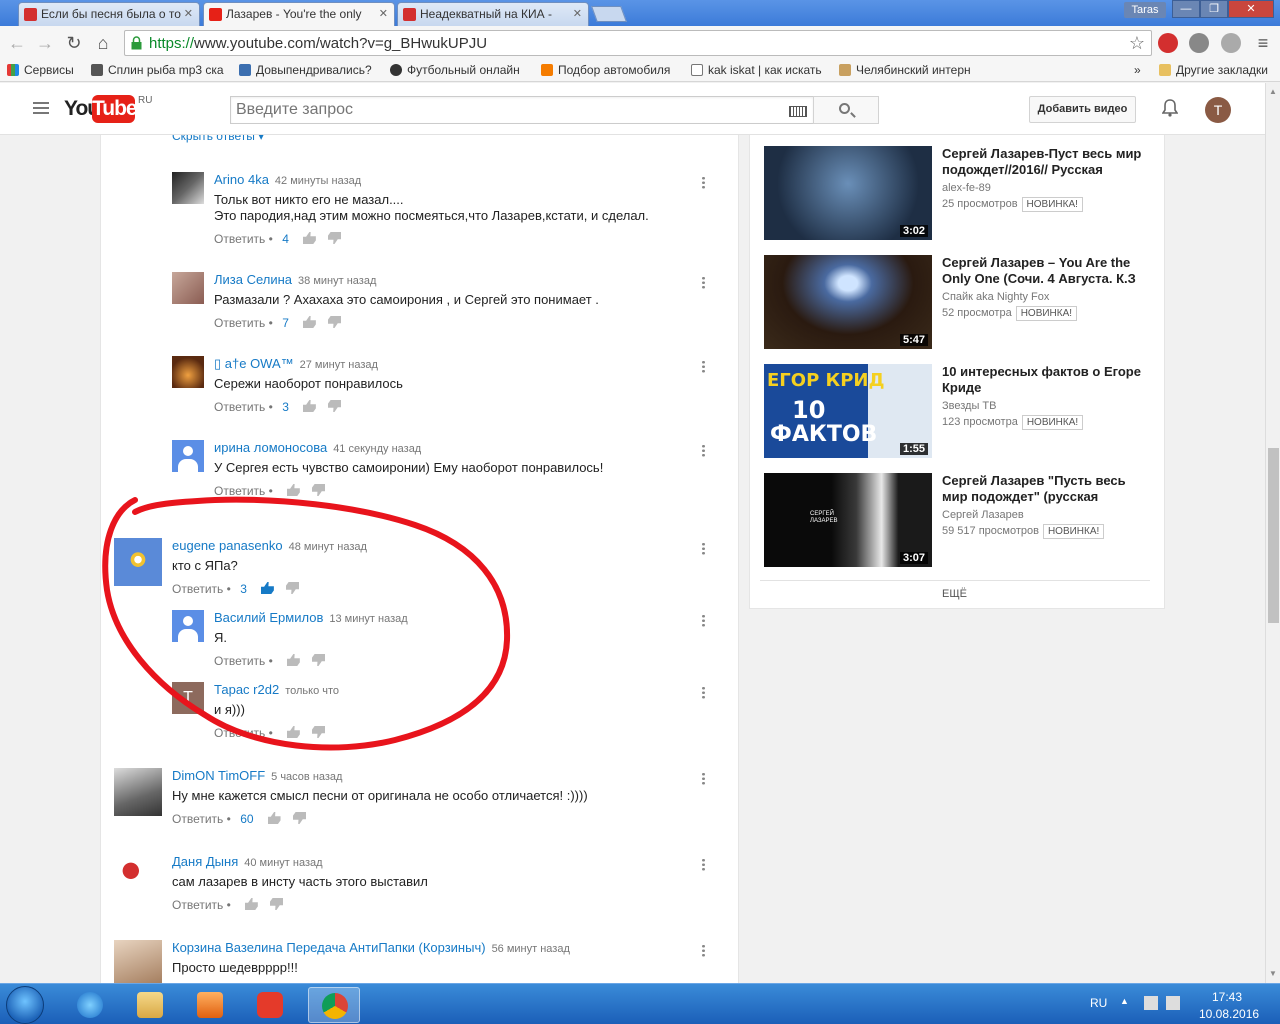 The image size is (1280, 1024). What do you see at coordinates (1127, 1003) in the screenshot?
I see `tray-expand-icon: ▲` at bounding box center [1127, 1003].